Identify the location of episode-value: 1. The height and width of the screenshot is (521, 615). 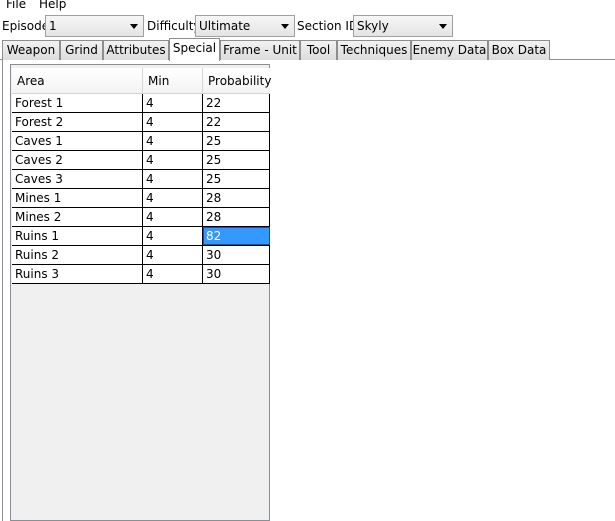
(53, 26).